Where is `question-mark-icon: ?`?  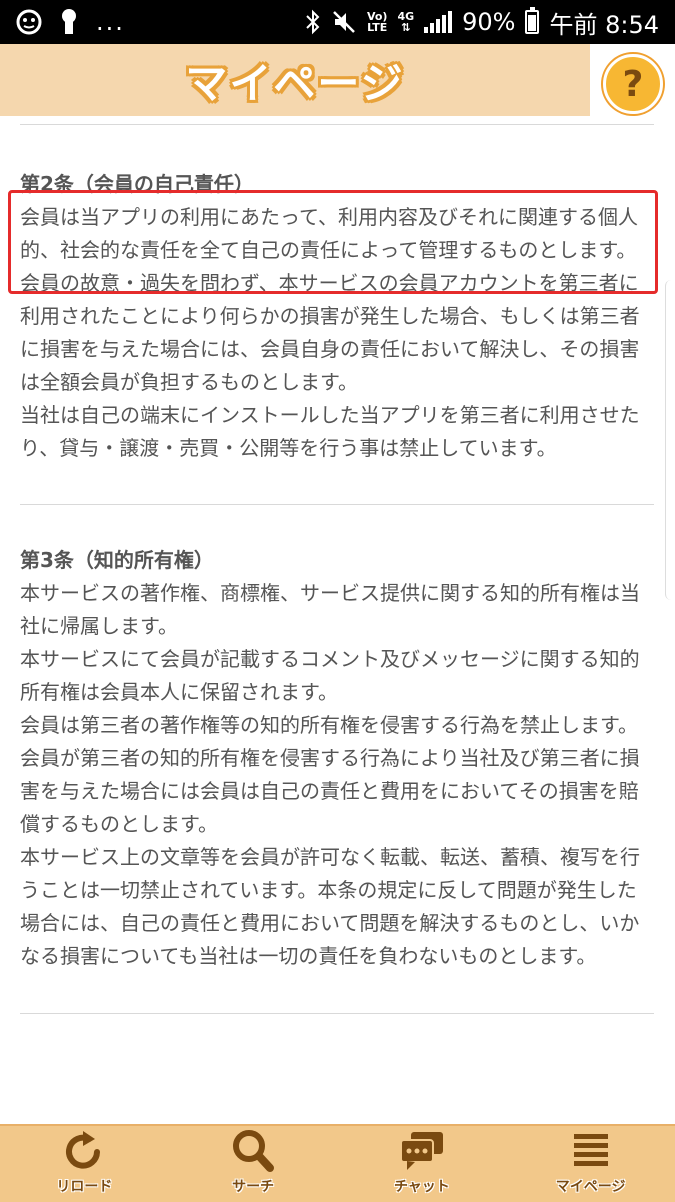 question-mark-icon: ? is located at coordinates (633, 84).